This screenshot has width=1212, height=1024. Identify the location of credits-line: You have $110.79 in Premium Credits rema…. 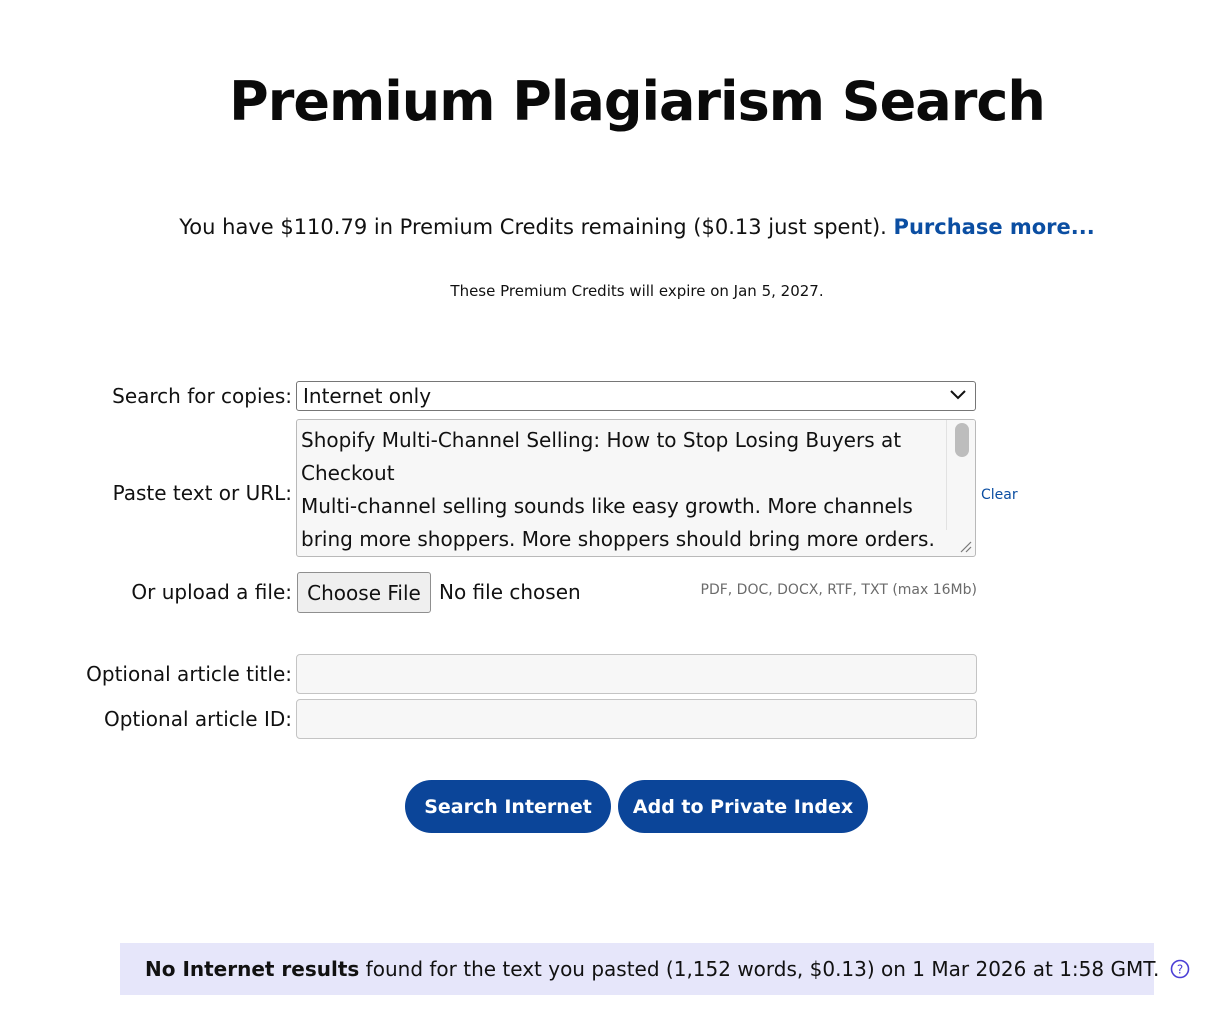
(606, 227).